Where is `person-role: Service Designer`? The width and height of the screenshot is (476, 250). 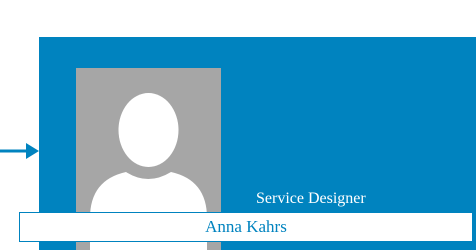
person-role: Service Designer is located at coordinates (311, 198).